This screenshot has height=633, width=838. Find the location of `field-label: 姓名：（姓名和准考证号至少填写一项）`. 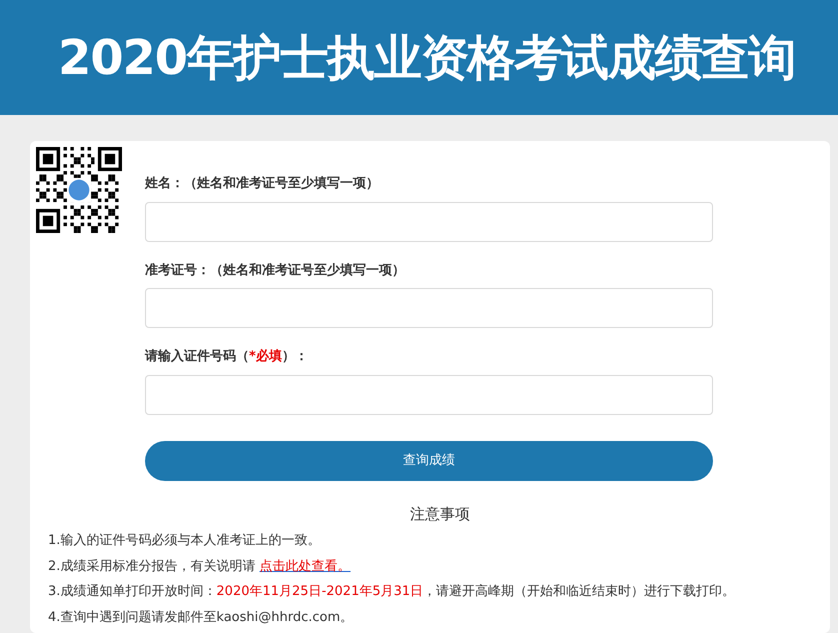

field-label: 姓名：（姓名和准考证号至少填写一项） is located at coordinates (262, 184).